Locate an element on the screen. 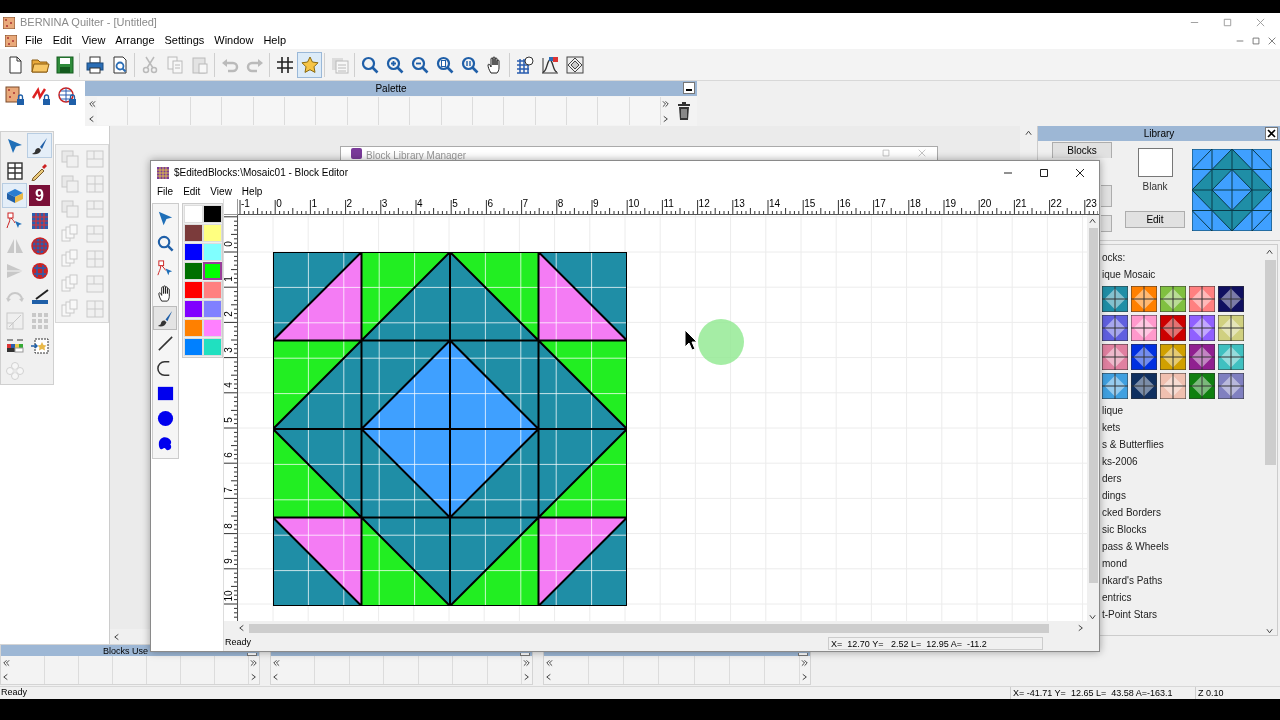 The height and width of the screenshot is (720, 1280). menu-item: Window is located at coordinates (234, 40).